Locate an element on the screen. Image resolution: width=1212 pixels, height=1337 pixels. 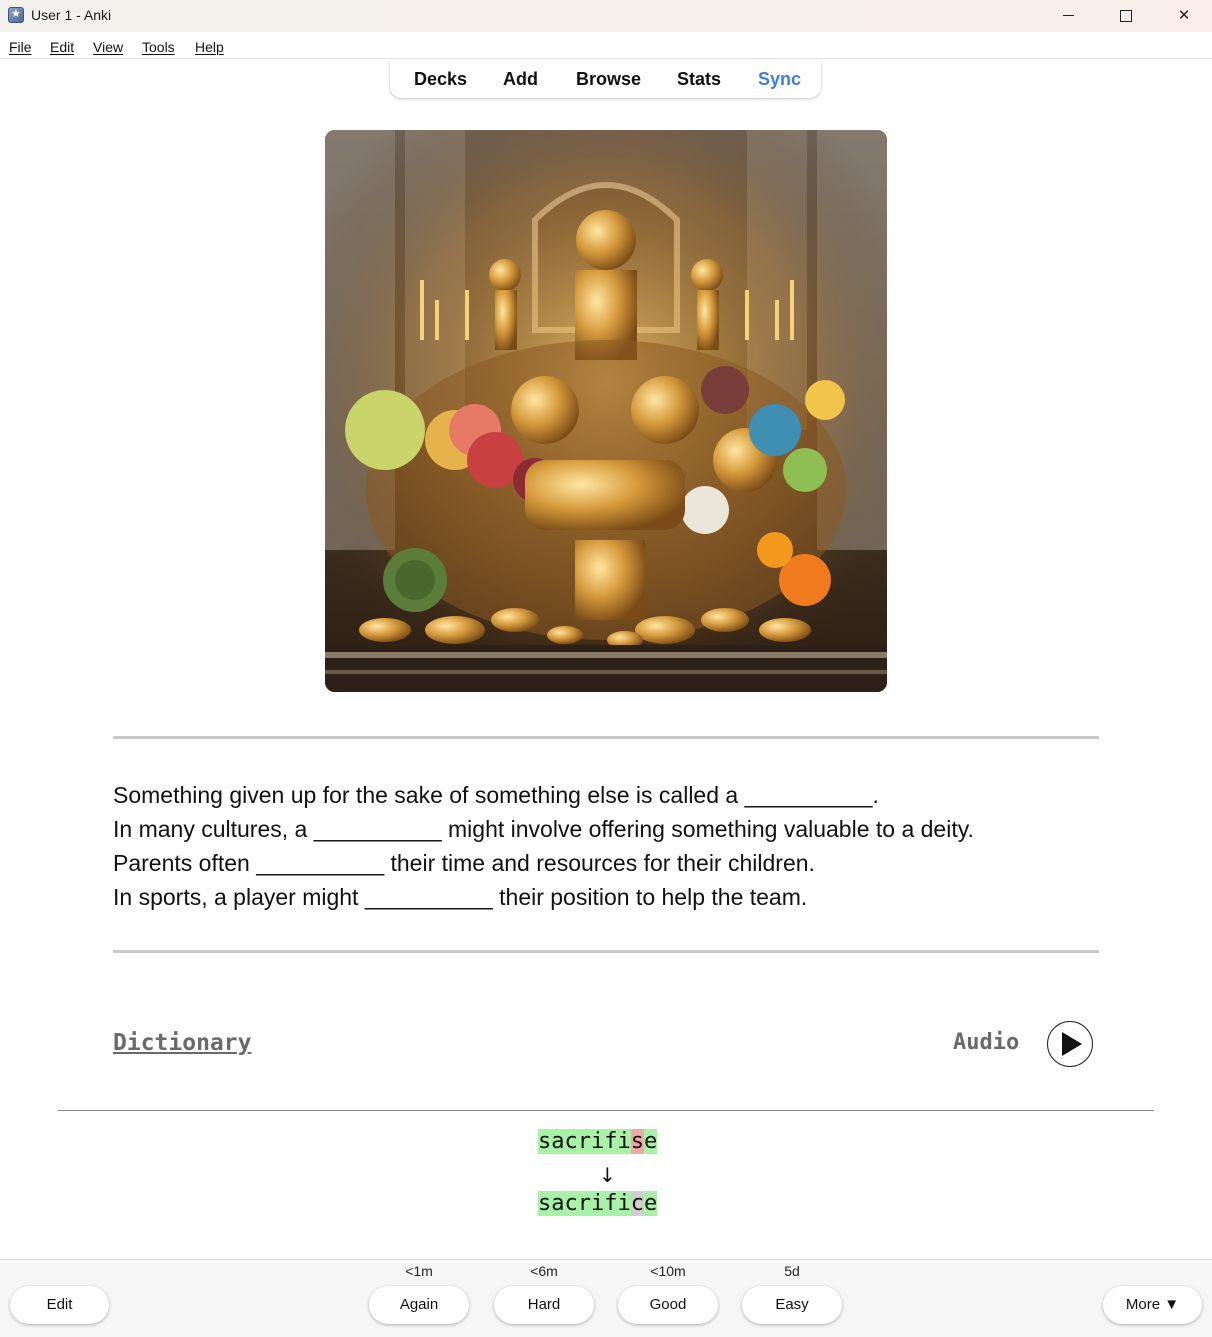
typed-wrong-segment: s is located at coordinates (637, 1141).